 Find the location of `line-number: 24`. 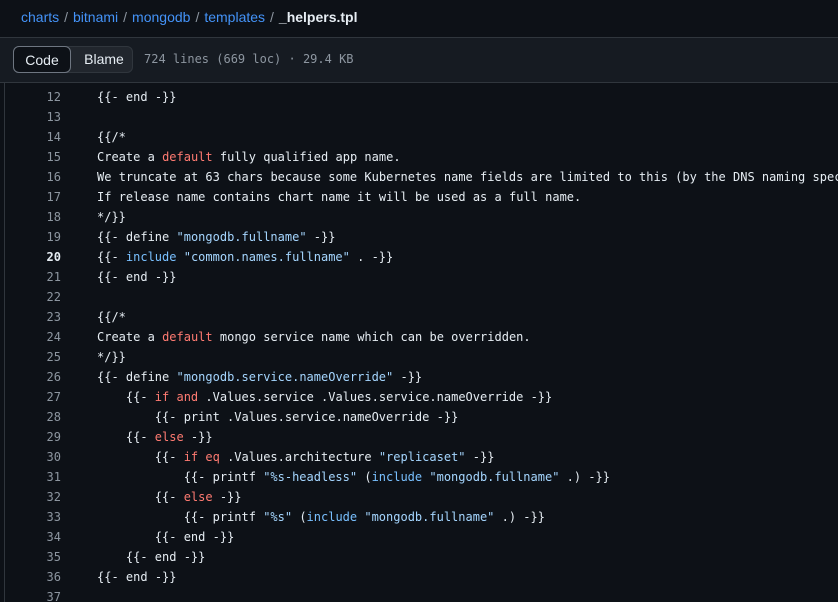

line-number: 24 is located at coordinates (30, 337).